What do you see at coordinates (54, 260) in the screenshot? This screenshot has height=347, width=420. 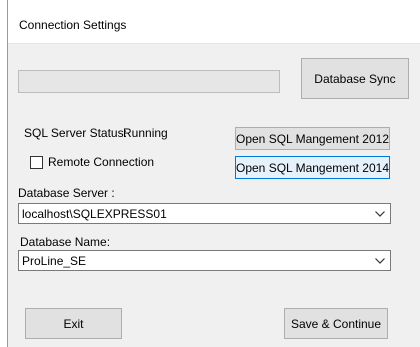 I see `database-name-value: ProLine_SE` at bounding box center [54, 260].